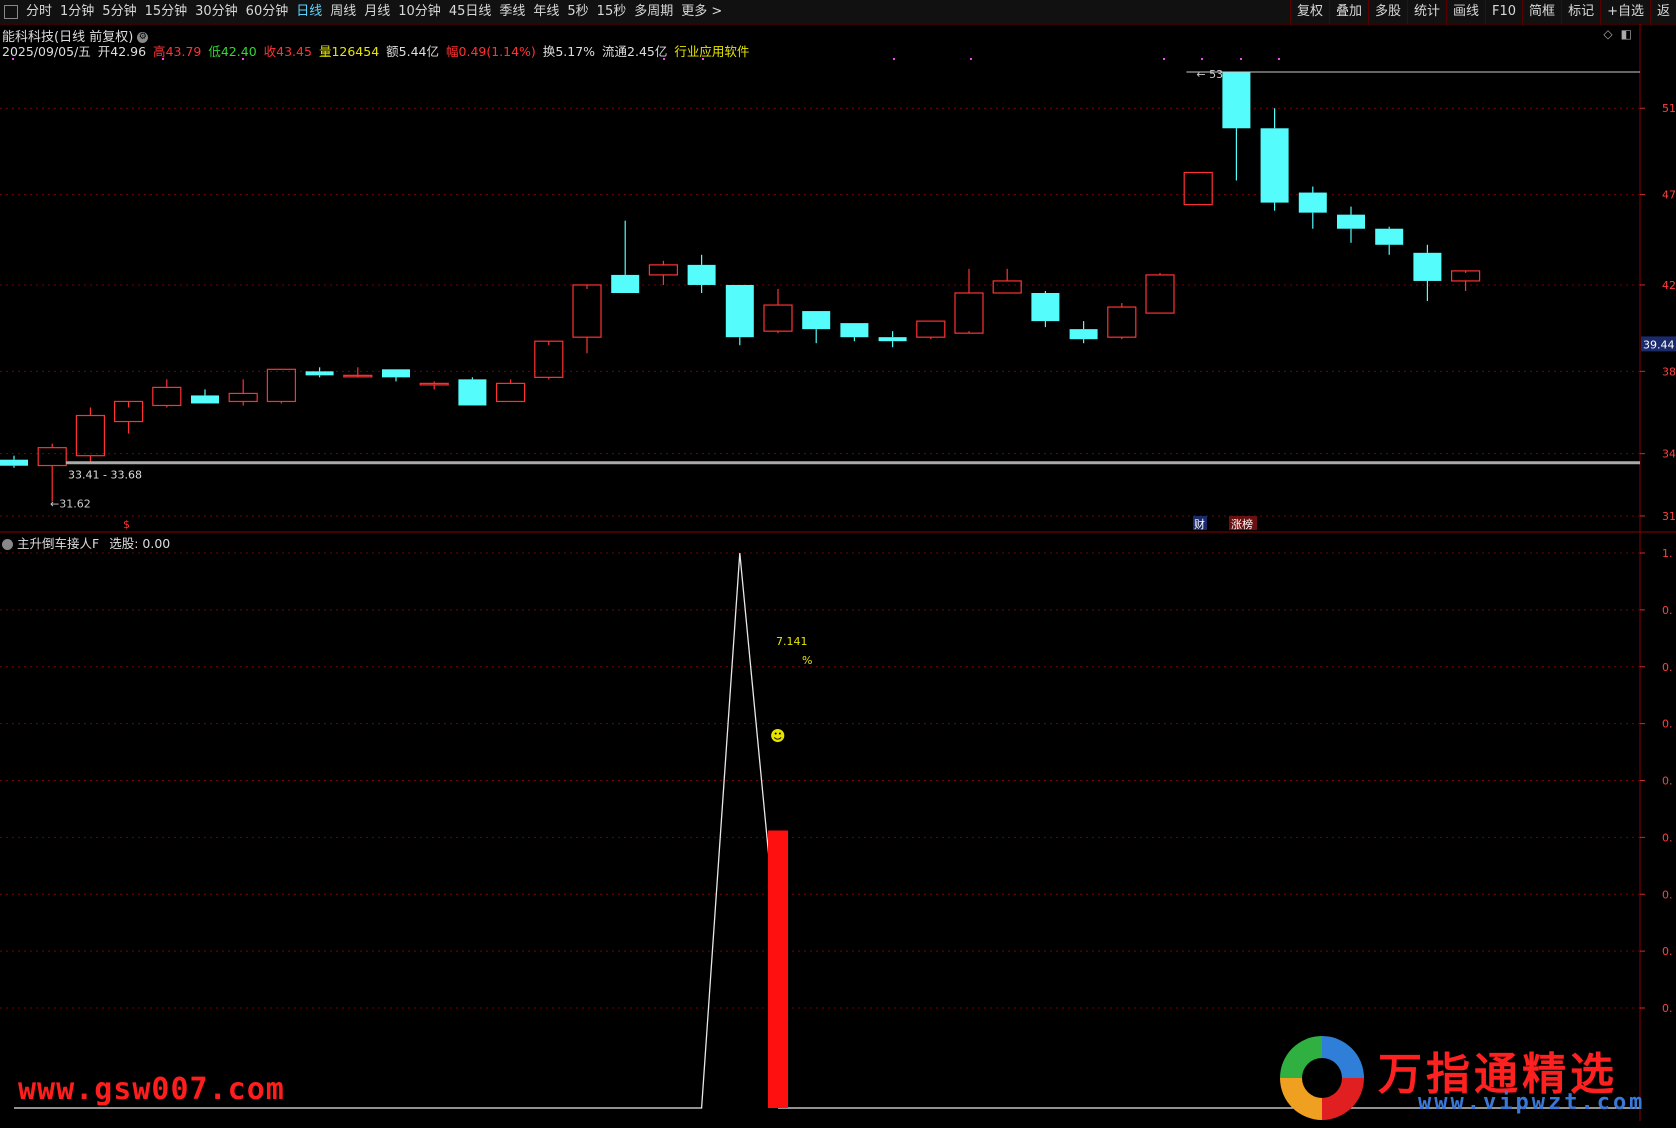 Image resolution: width=1676 pixels, height=1128 pixels. I want to click on max-price-label: ← 53., so click(1211, 74).